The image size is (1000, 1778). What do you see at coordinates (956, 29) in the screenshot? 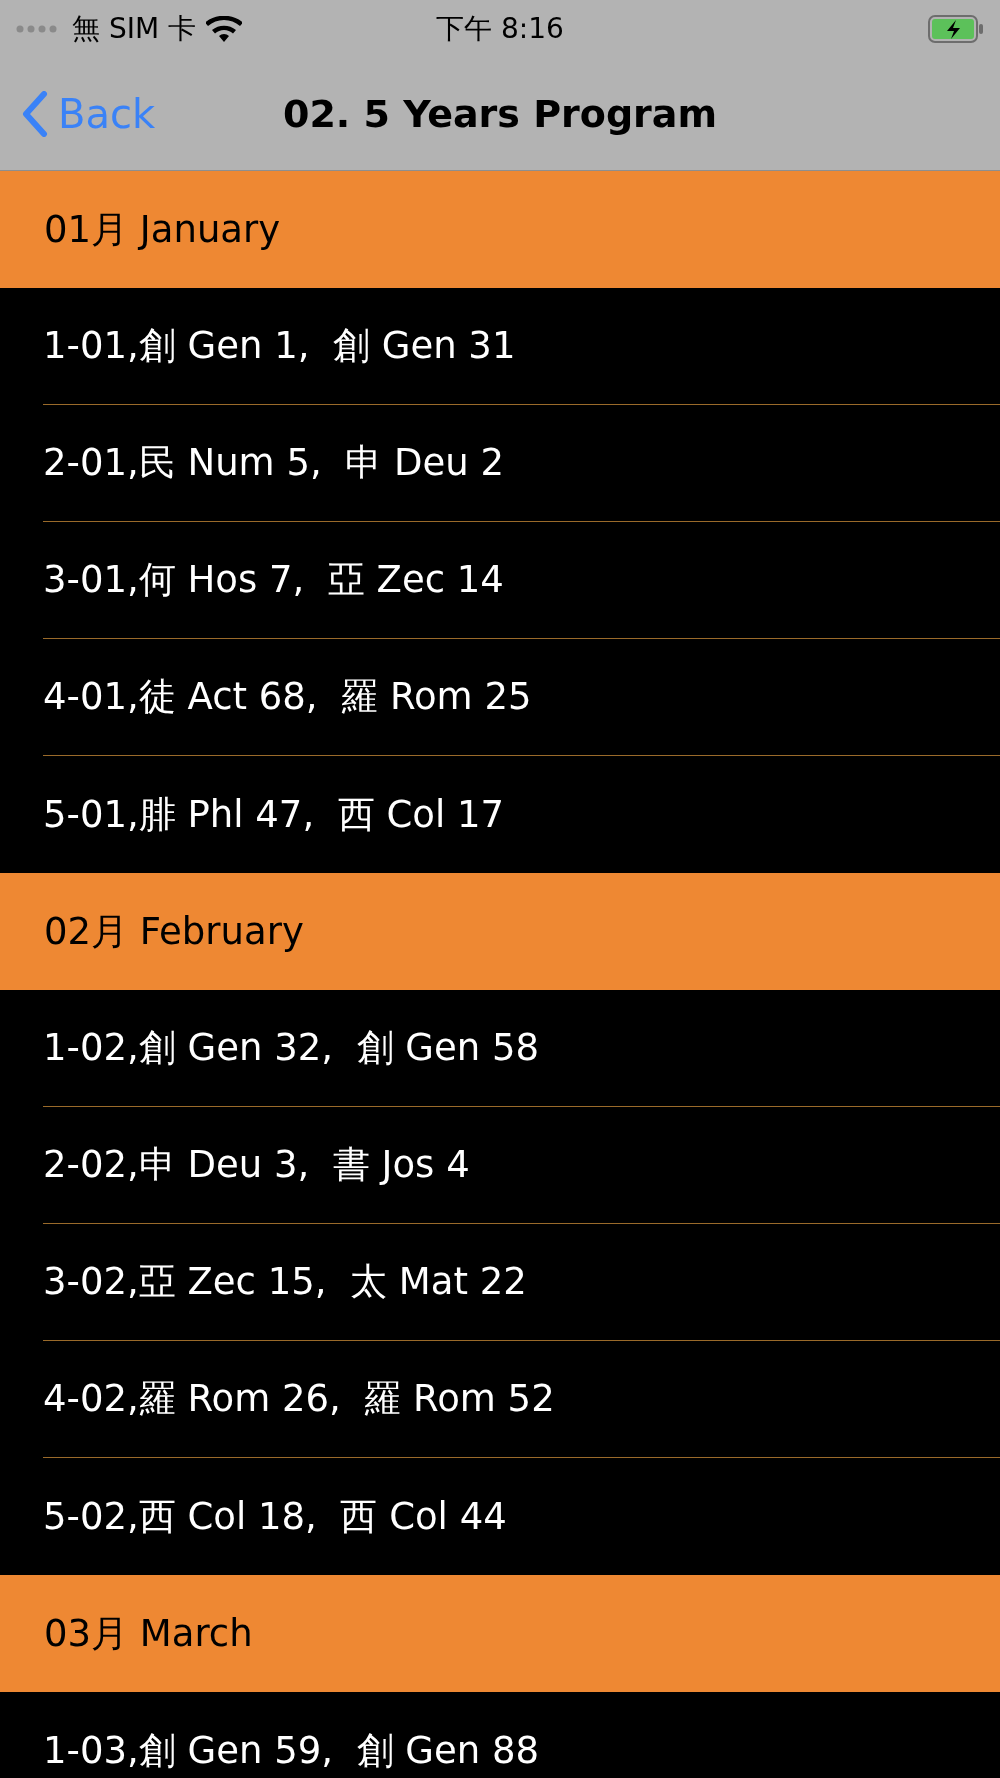
I see `battery-icon` at bounding box center [956, 29].